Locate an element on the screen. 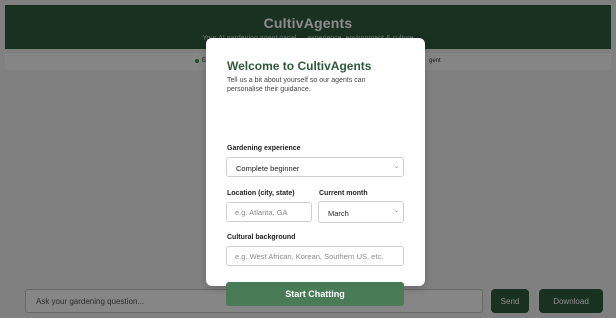 Image resolution: width=616 pixels, height=318 pixels. month-select: March ⌄ is located at coordinates (361, 212).